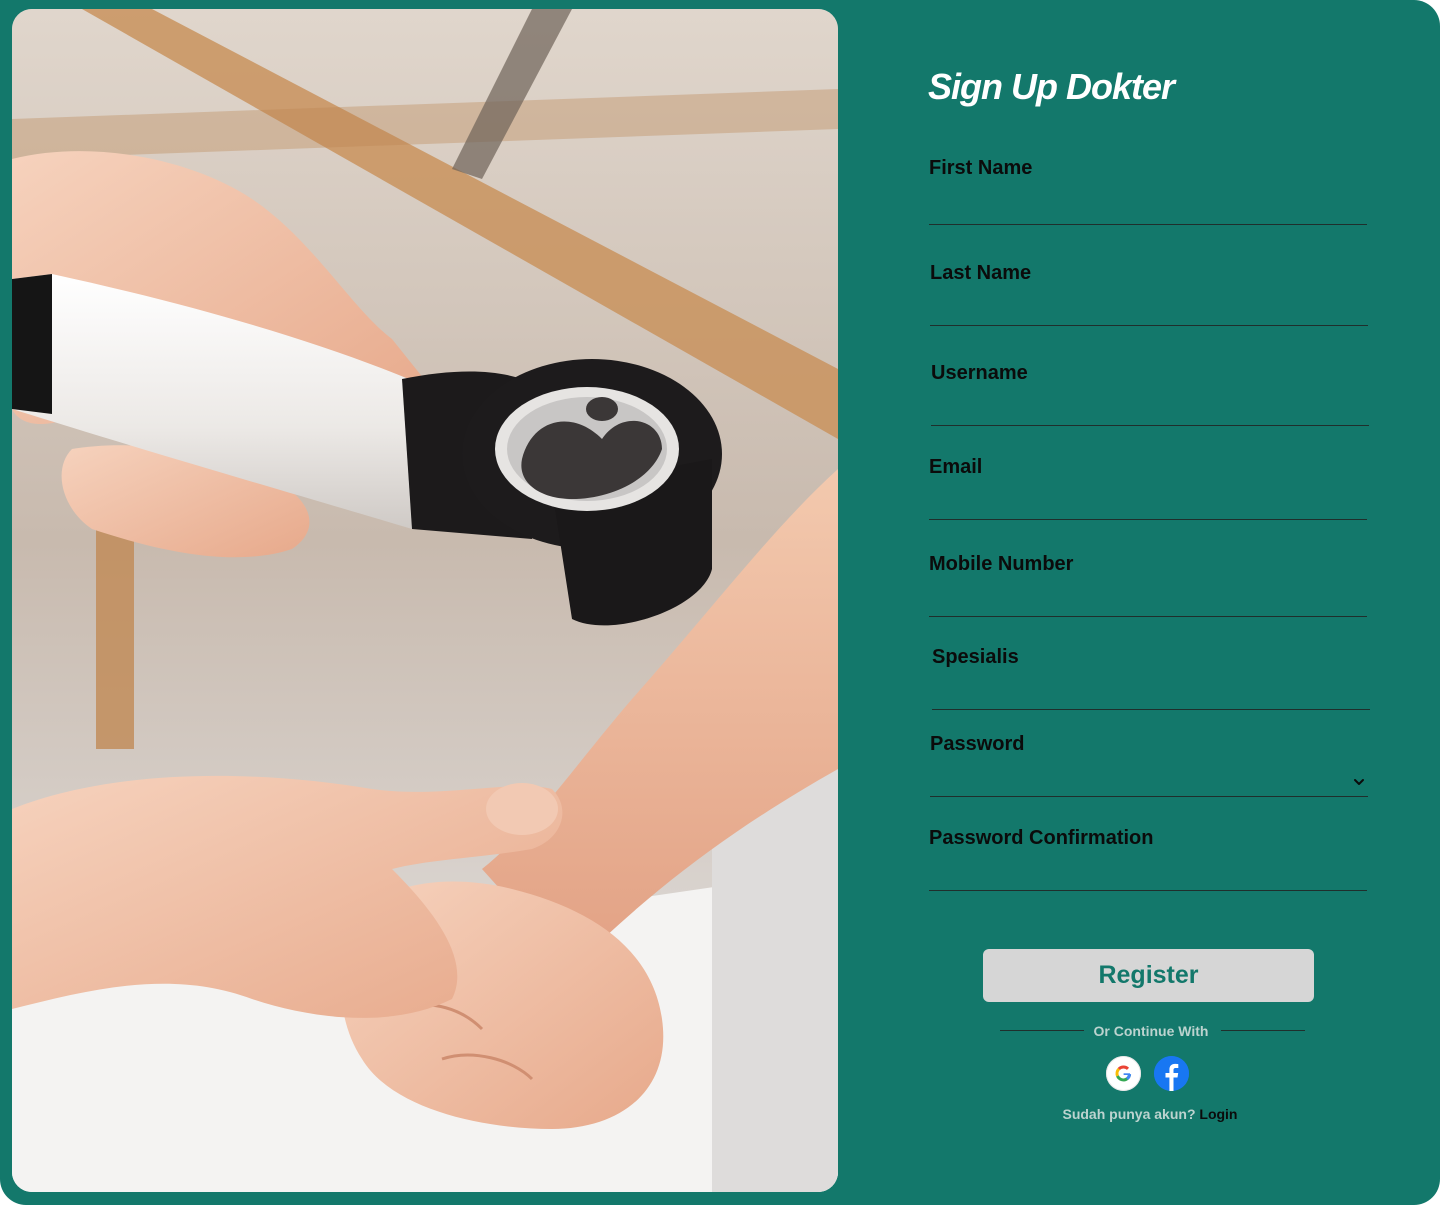 This screenshot has width=1440, height=1205. I want to click on page-title: Sign Up Dokter, so click(1051, 86).